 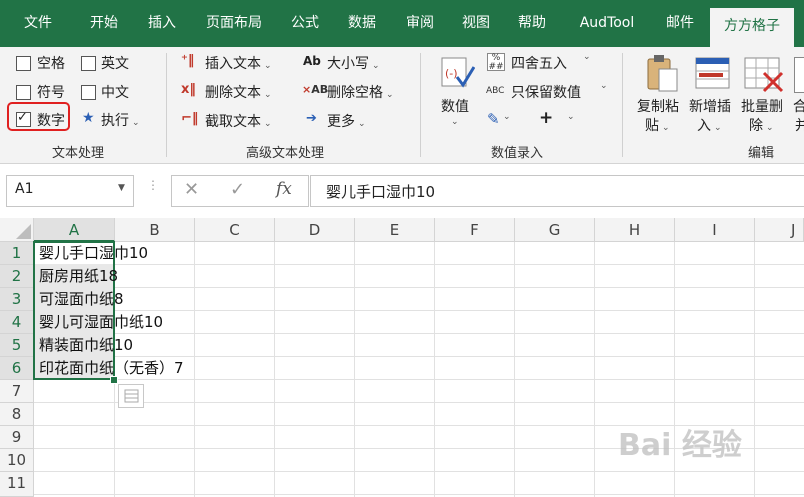 I want to click on enter-check-icon: ✓, so click(x=237, y=189).